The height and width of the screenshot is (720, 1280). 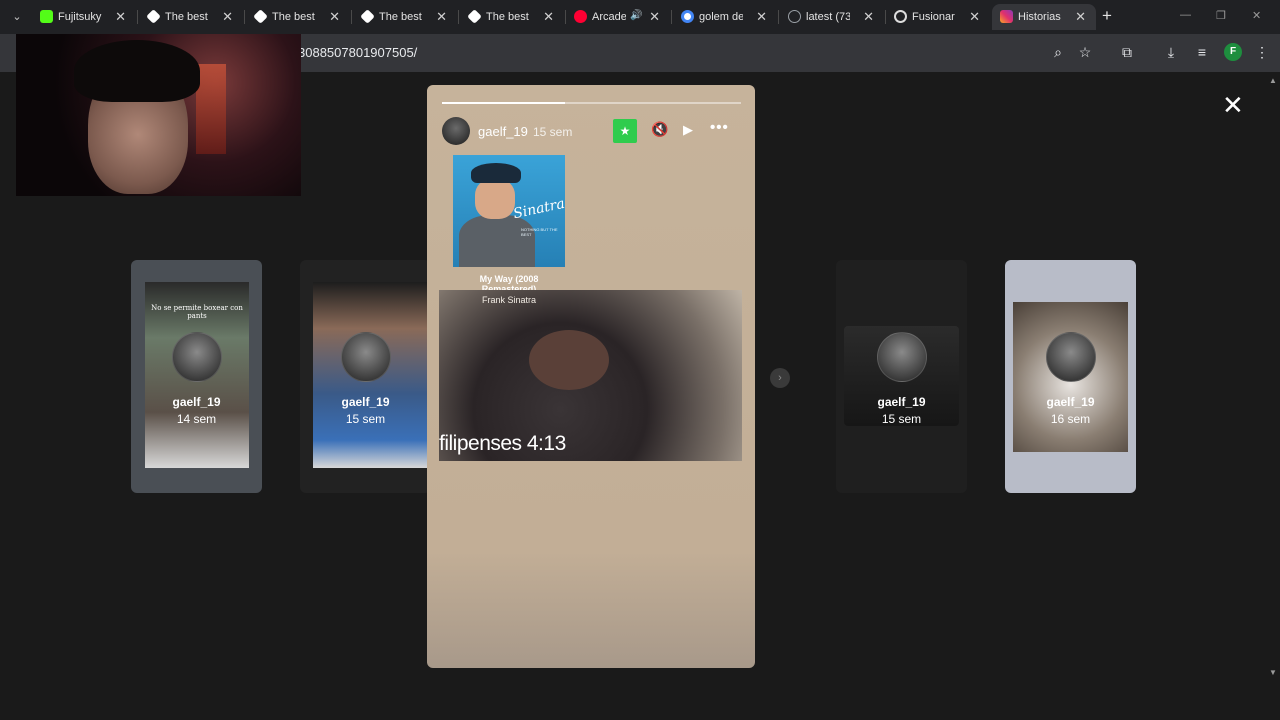 I want to click on tab-the-best-4: The best C ✕, so click(x=512, y=17).